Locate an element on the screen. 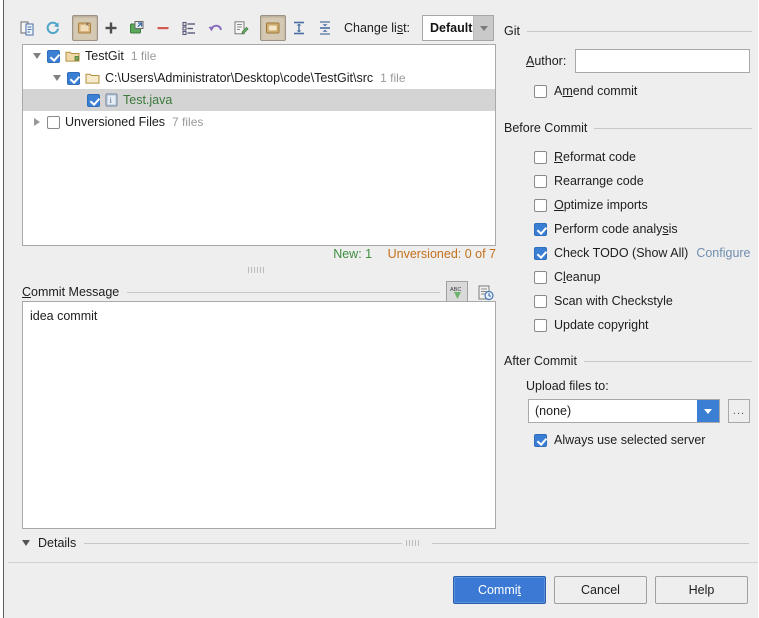  help-button: Help is located at coordinates (701, 590).